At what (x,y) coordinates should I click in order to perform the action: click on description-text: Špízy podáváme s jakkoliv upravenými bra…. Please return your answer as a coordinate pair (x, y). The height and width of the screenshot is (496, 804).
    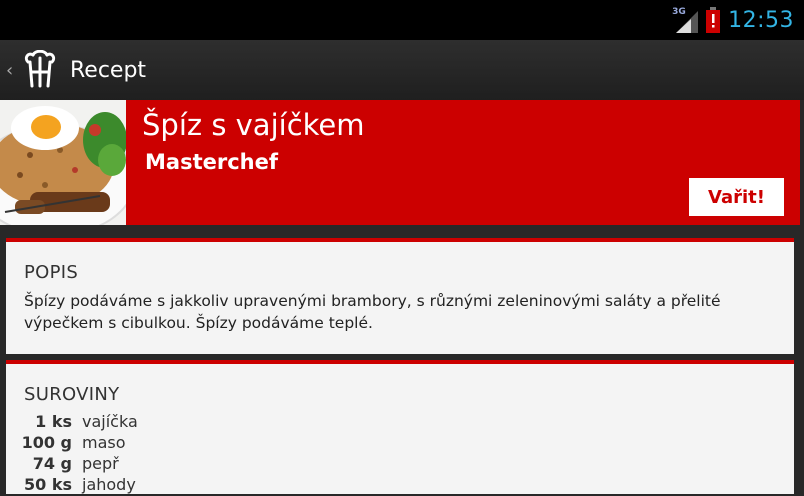
    Looking at the image, I should click on (372, 312).